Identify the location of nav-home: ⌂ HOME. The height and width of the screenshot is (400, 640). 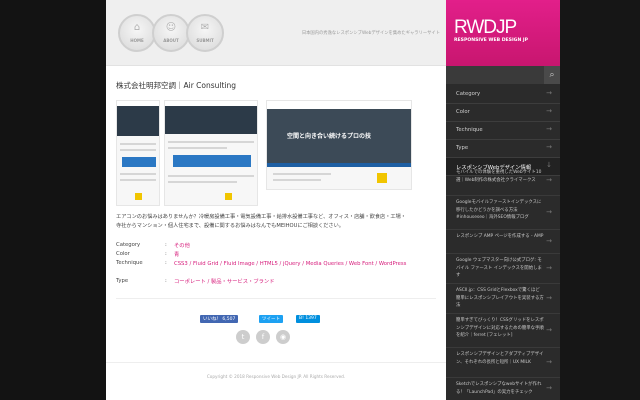
(137, 33).